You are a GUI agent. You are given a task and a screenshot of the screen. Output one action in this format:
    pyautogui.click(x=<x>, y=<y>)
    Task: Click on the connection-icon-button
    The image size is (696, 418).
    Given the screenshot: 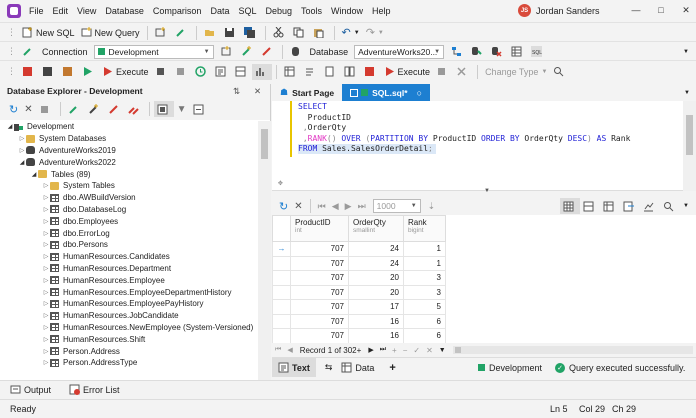 What is the action you would take?
    pyautogui.click(x=29, y=52)
    